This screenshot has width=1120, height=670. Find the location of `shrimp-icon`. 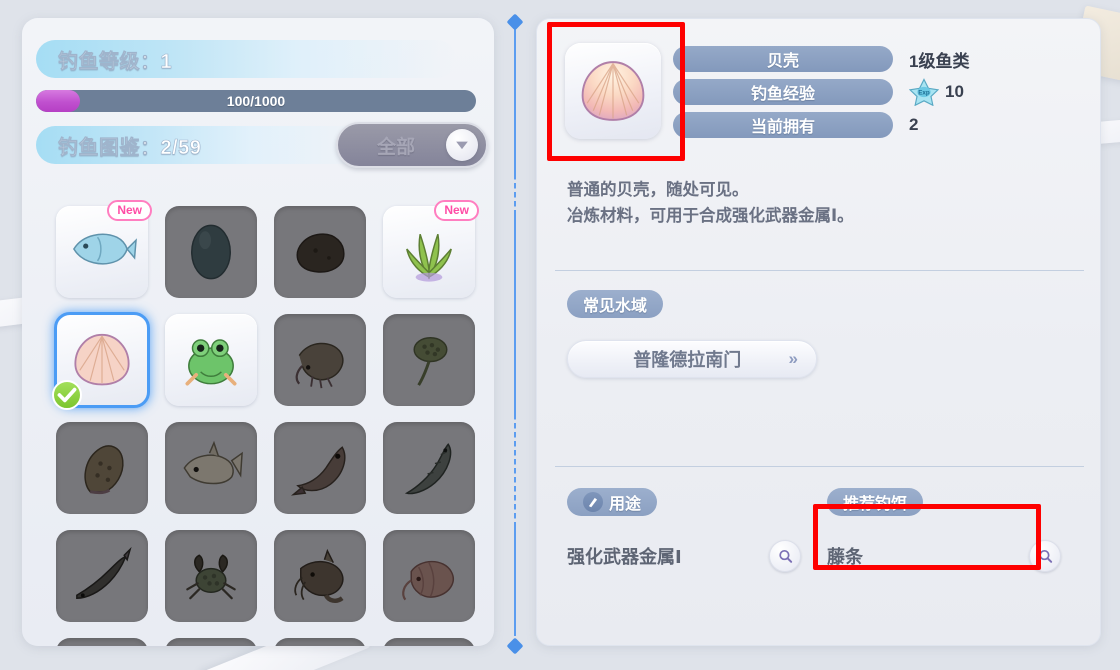

shrimp-icon is located at coordinates (319, 365).